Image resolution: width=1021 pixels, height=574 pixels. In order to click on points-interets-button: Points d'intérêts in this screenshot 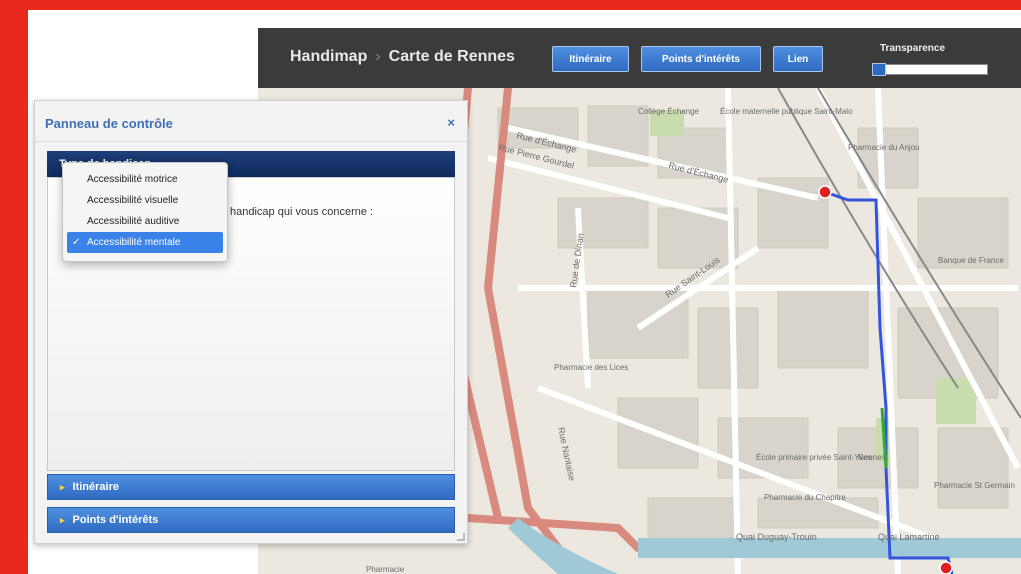, I will do `click(701, 59)`.